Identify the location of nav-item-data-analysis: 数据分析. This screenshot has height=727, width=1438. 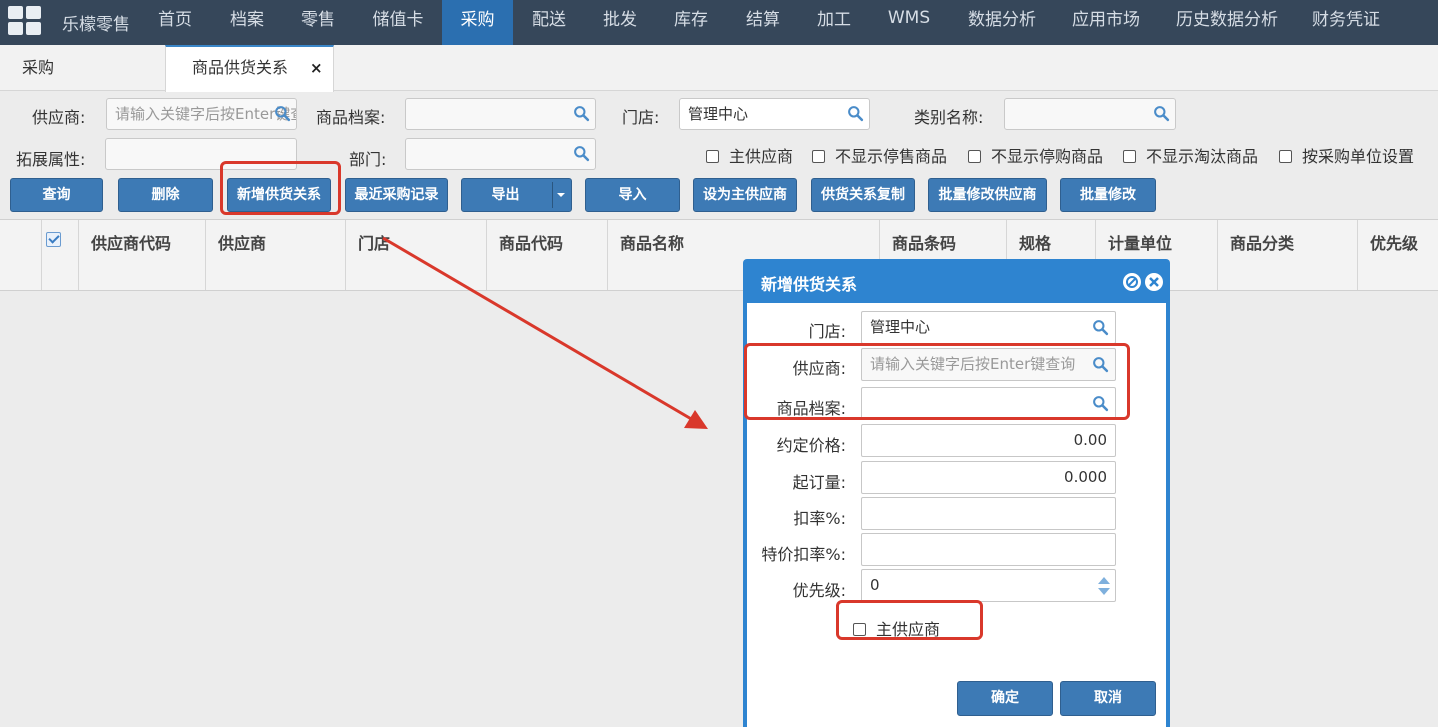
(1002, 22).